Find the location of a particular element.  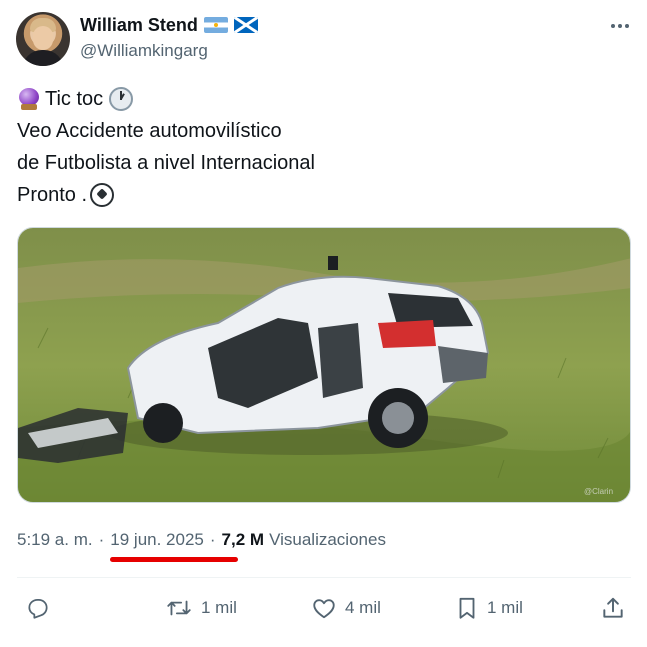

bookmark-icon is located at coordinates (467, 608).